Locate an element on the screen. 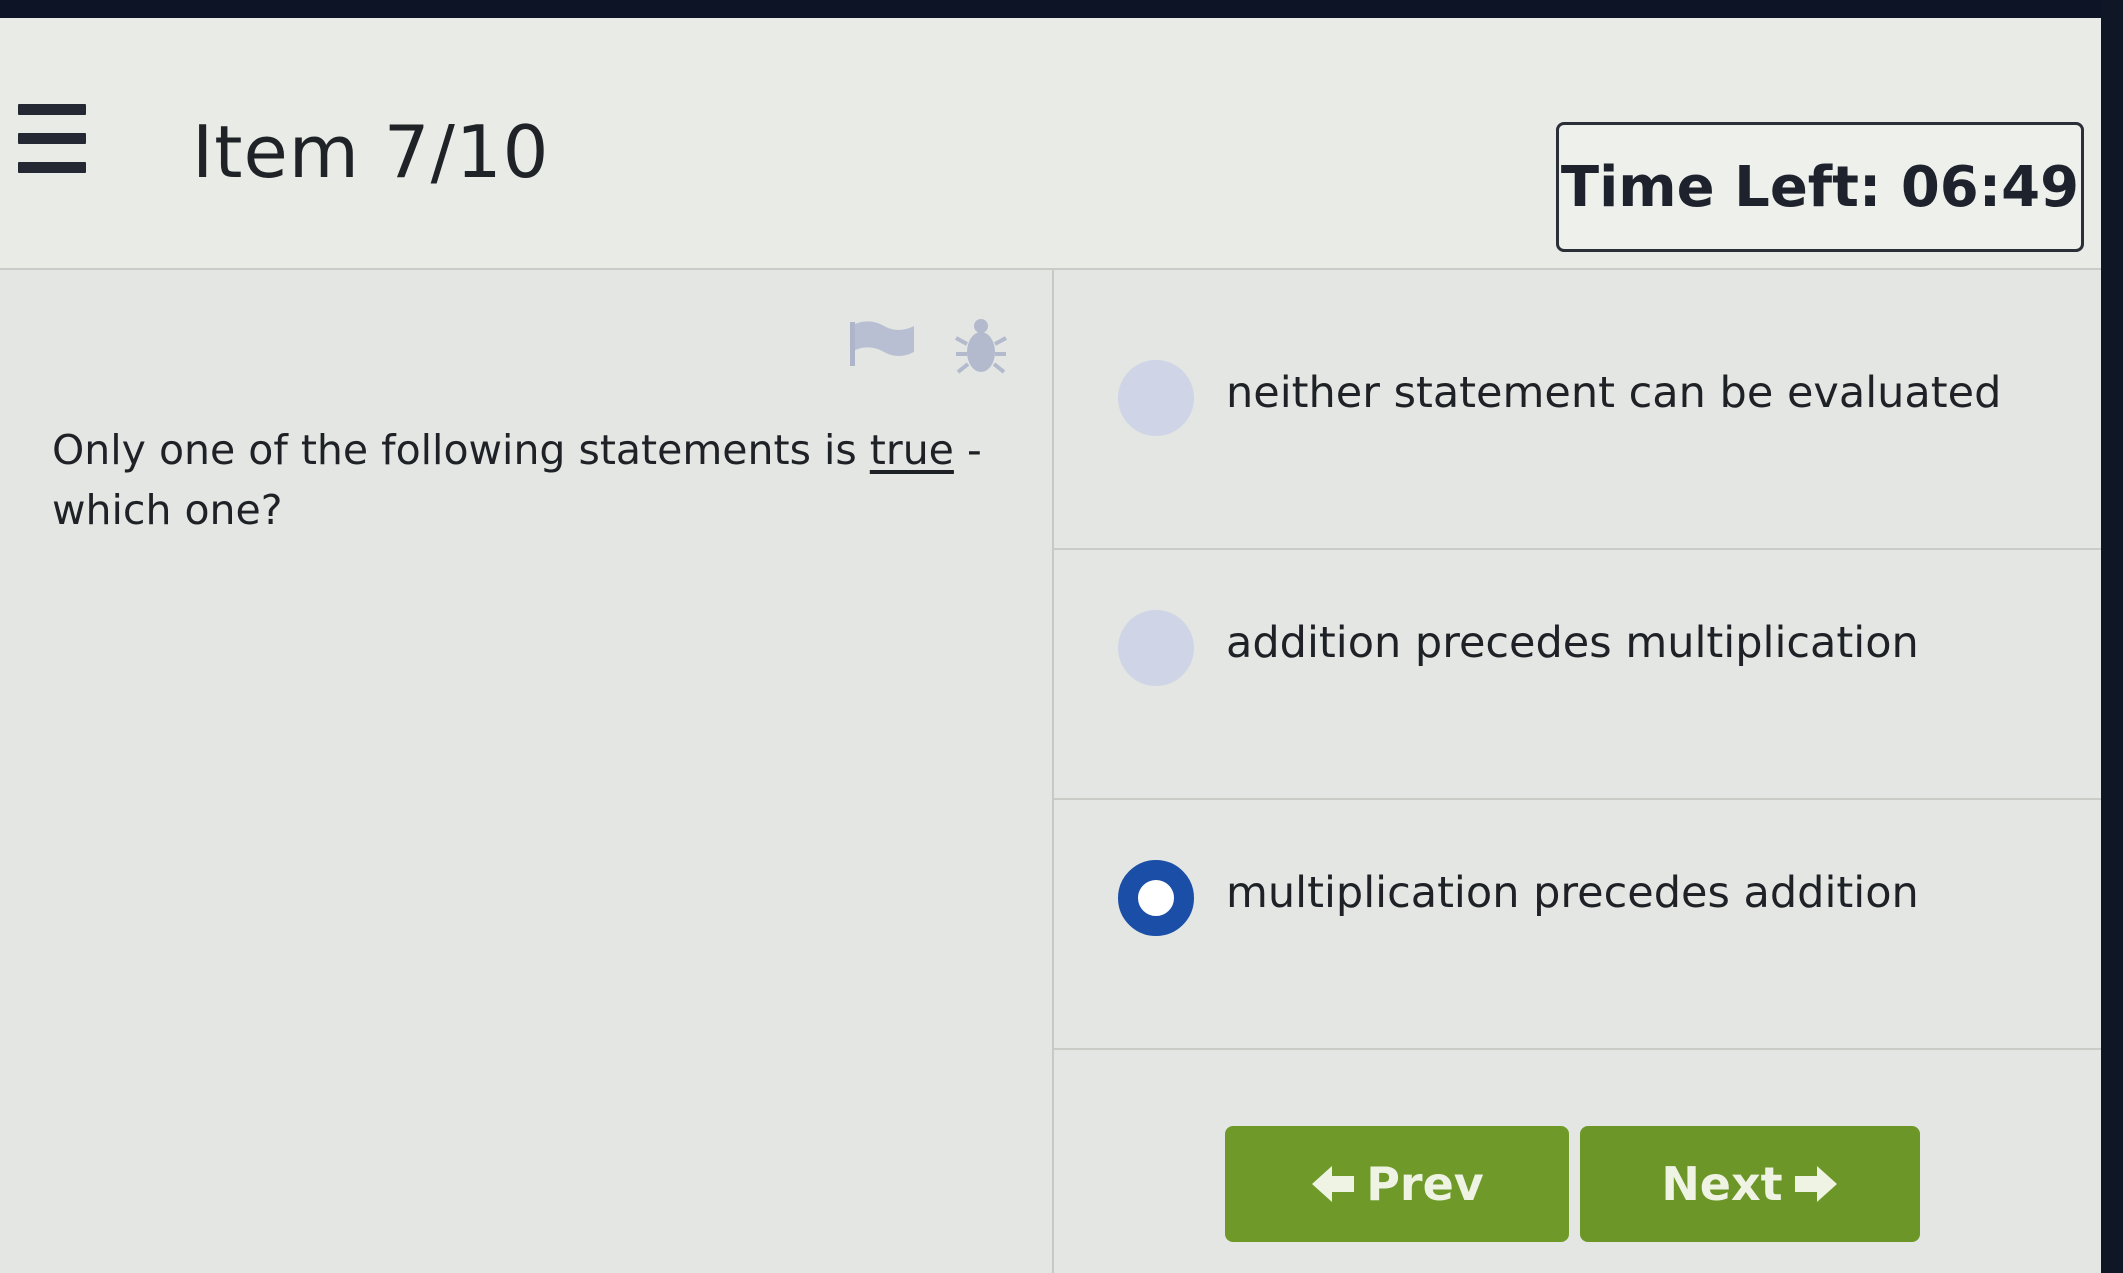 The width and height of the screenshot is (2123, 1273). answer-choice-label: multiplication precedes addition is located at coordinates (1572, 893).